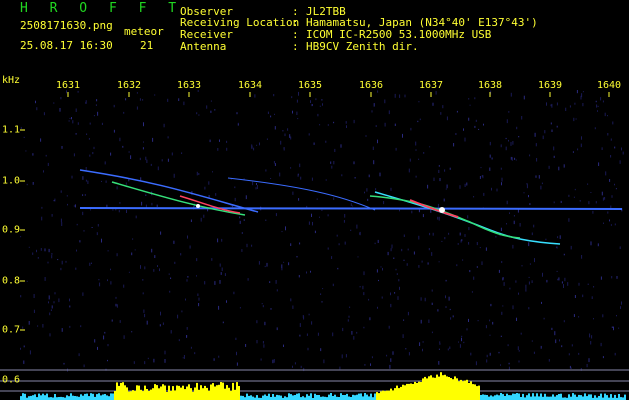 This screenshot has height=400, width=629. I want to click on meteor-count: 21, so click(147, 45).